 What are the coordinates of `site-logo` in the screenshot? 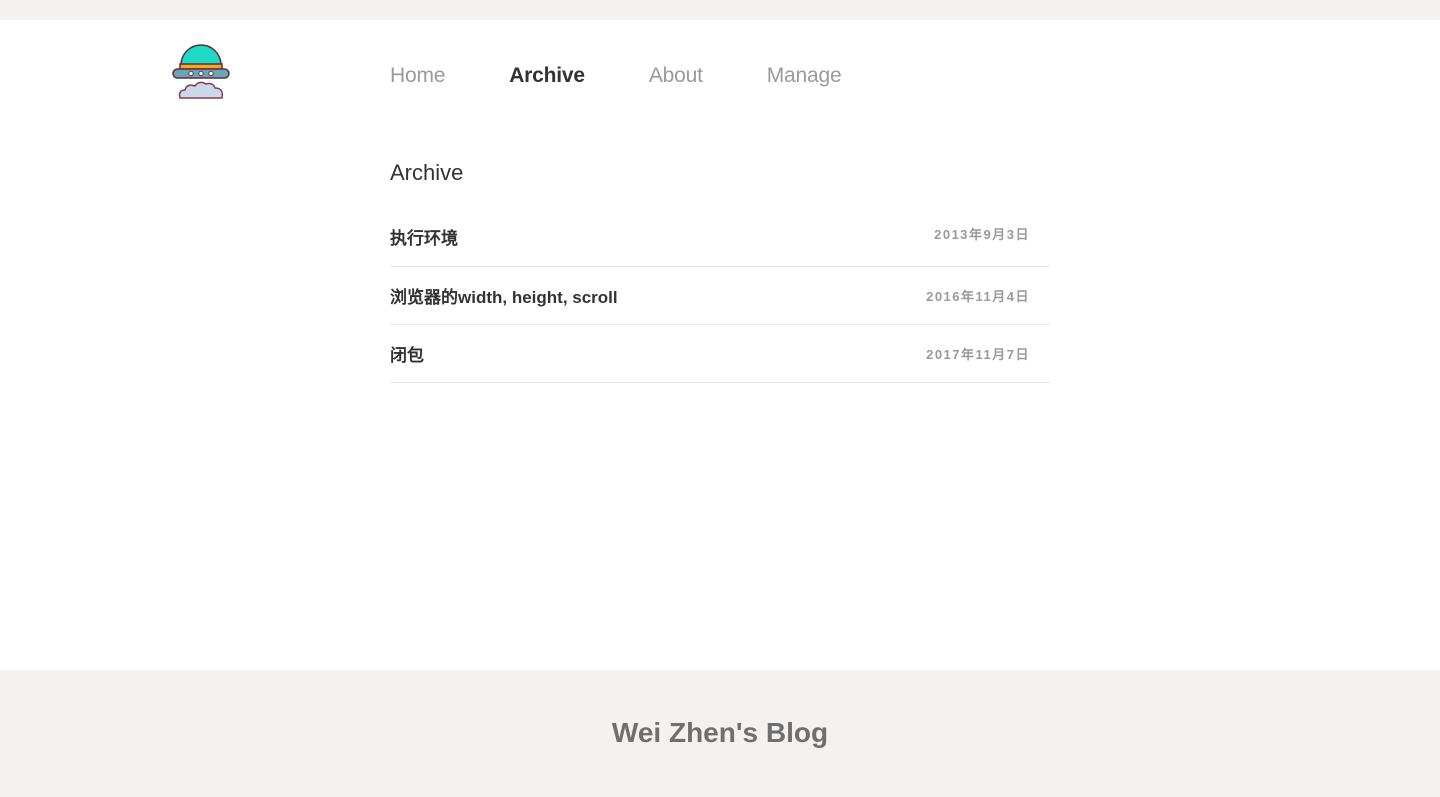 It's located at (201, 71).